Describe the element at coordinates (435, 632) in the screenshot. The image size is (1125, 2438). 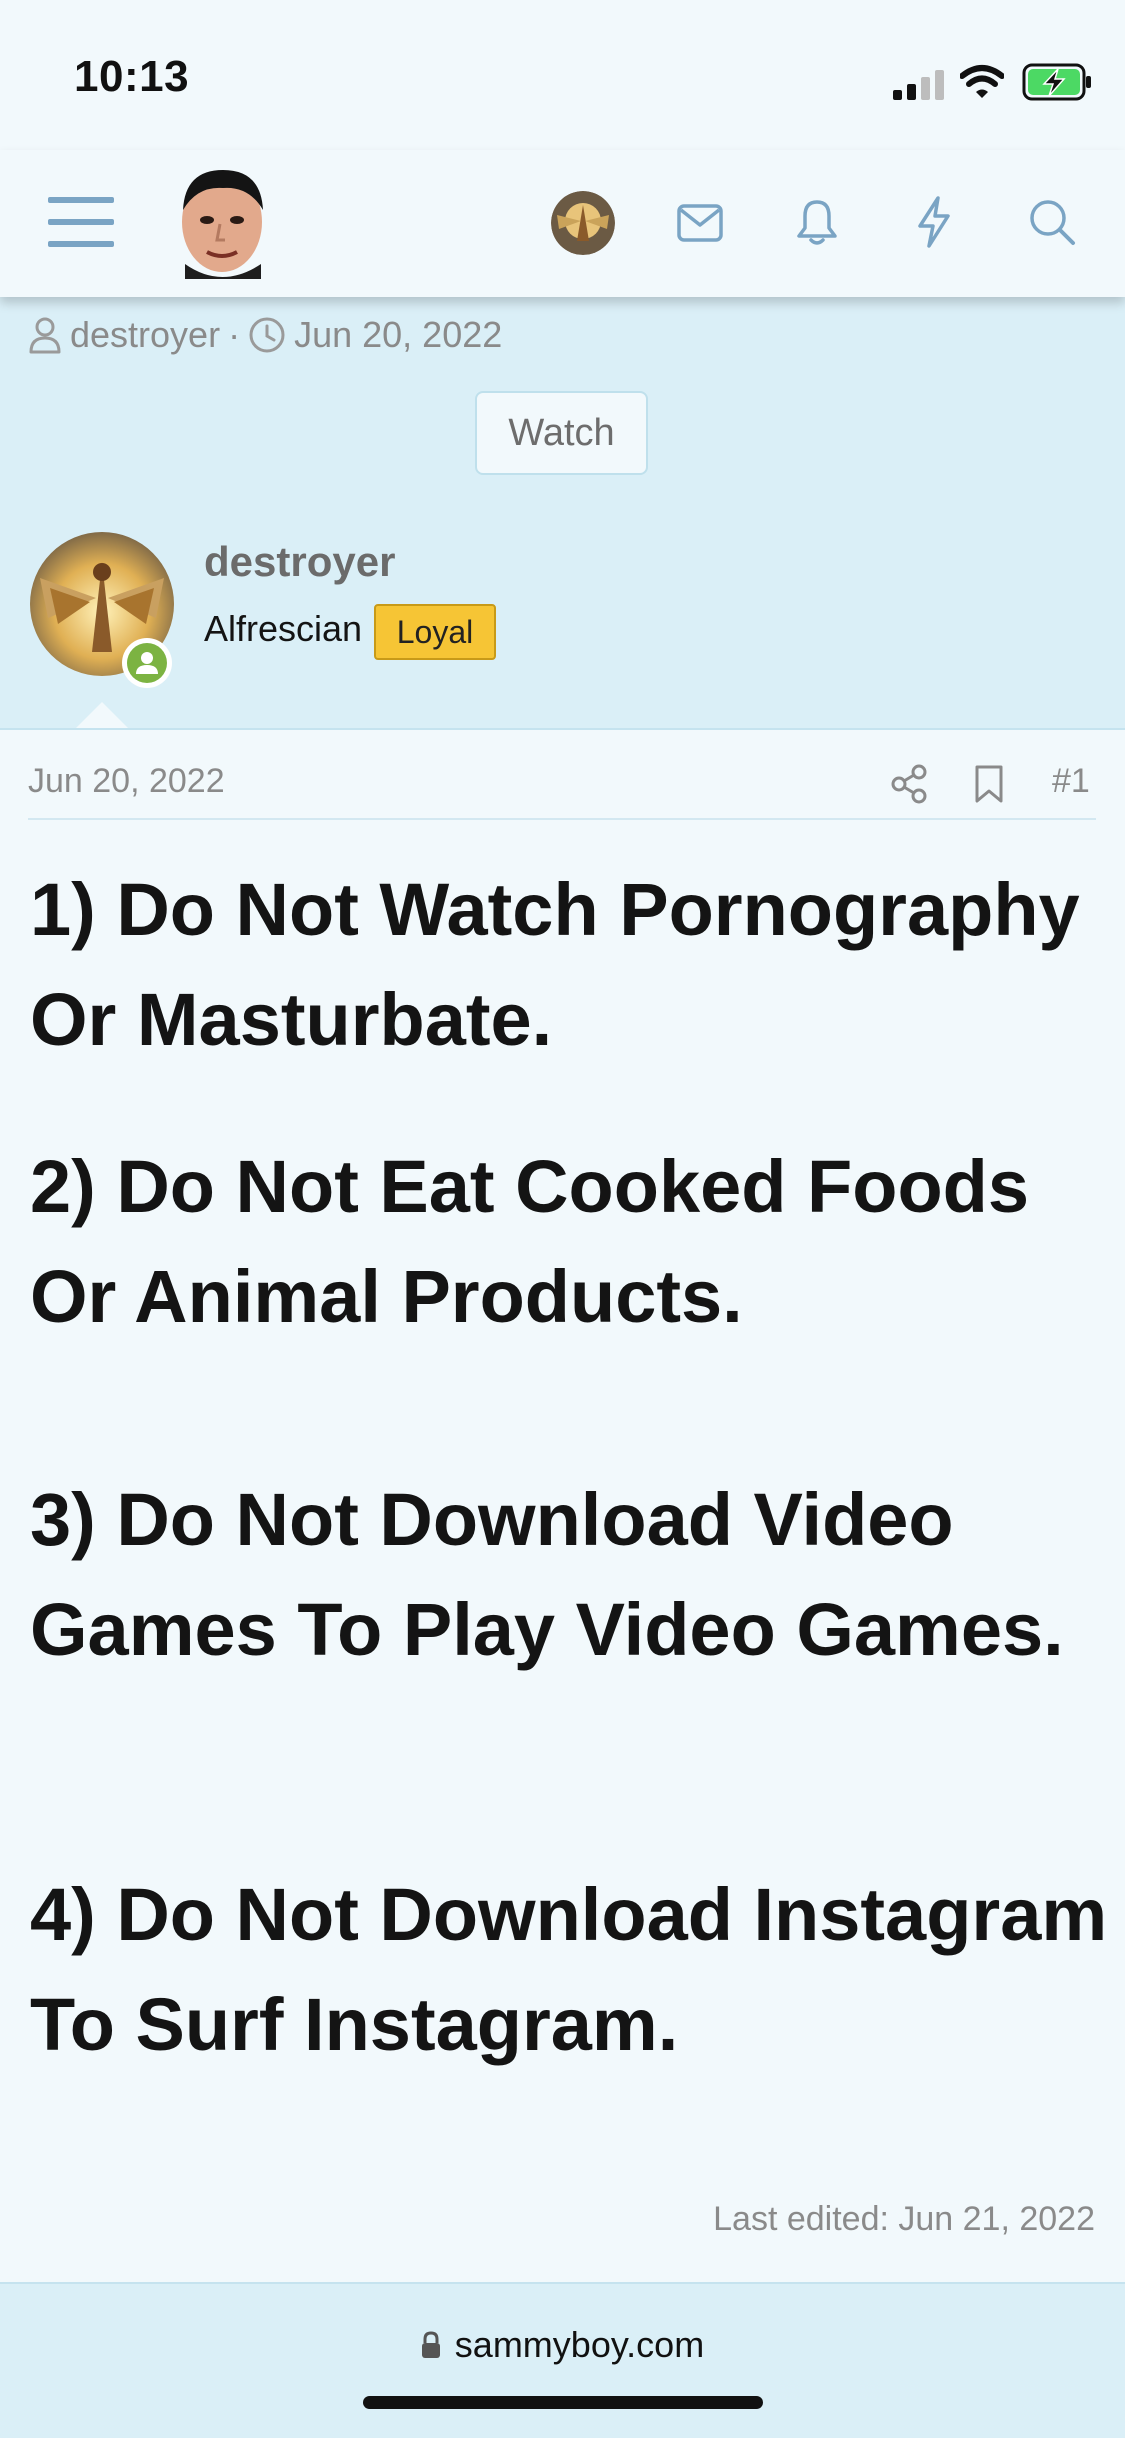
I see `user-badge-loyal: Loyal` at that location.